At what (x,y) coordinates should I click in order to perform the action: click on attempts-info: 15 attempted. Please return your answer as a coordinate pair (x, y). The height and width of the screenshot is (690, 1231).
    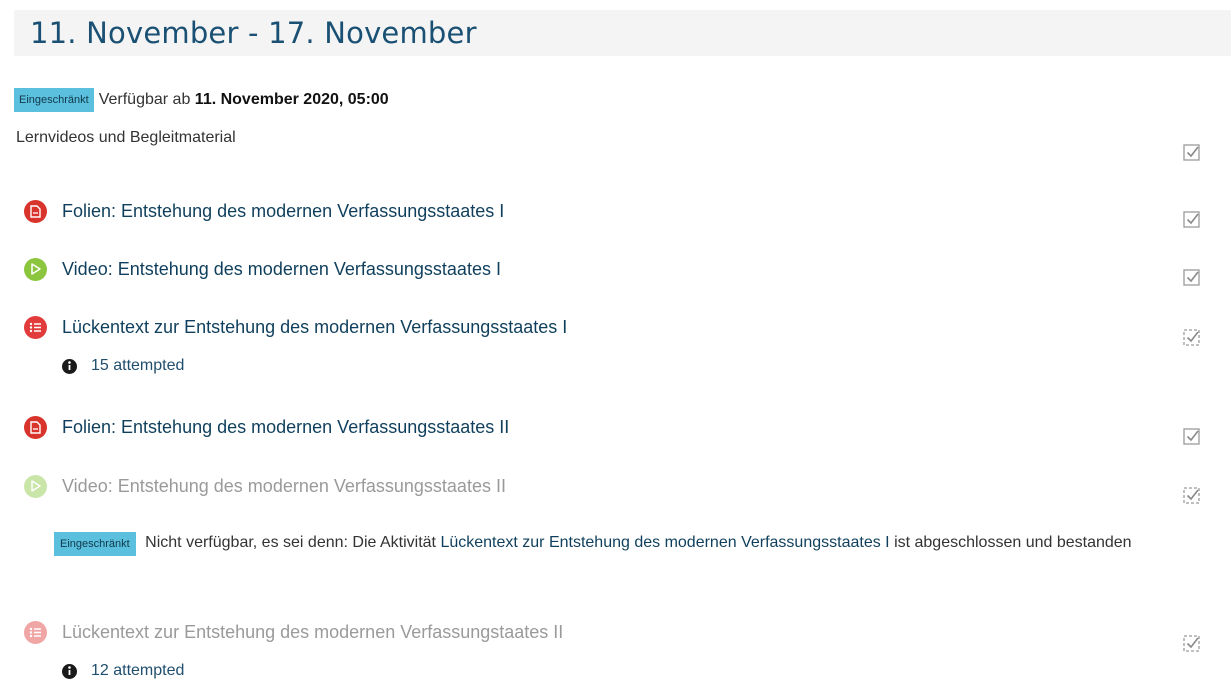
    Looking at the image, I should click on (123, 366).